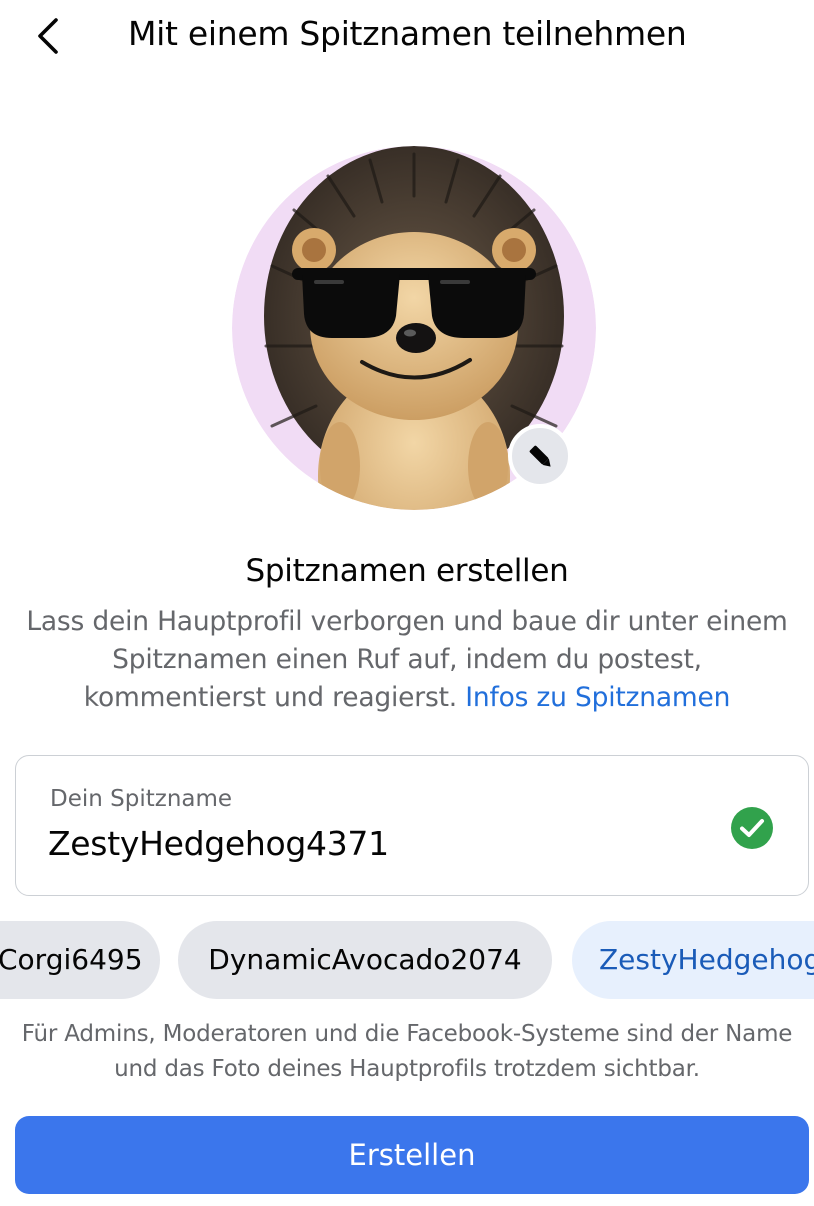 The image size is (814, 1206). What do you see at coordinates (412, 825) in the screenshot?
I see `nickname-field: Dein Spitzname ZestyHedgehog4371` at bounding box center [412, 825].